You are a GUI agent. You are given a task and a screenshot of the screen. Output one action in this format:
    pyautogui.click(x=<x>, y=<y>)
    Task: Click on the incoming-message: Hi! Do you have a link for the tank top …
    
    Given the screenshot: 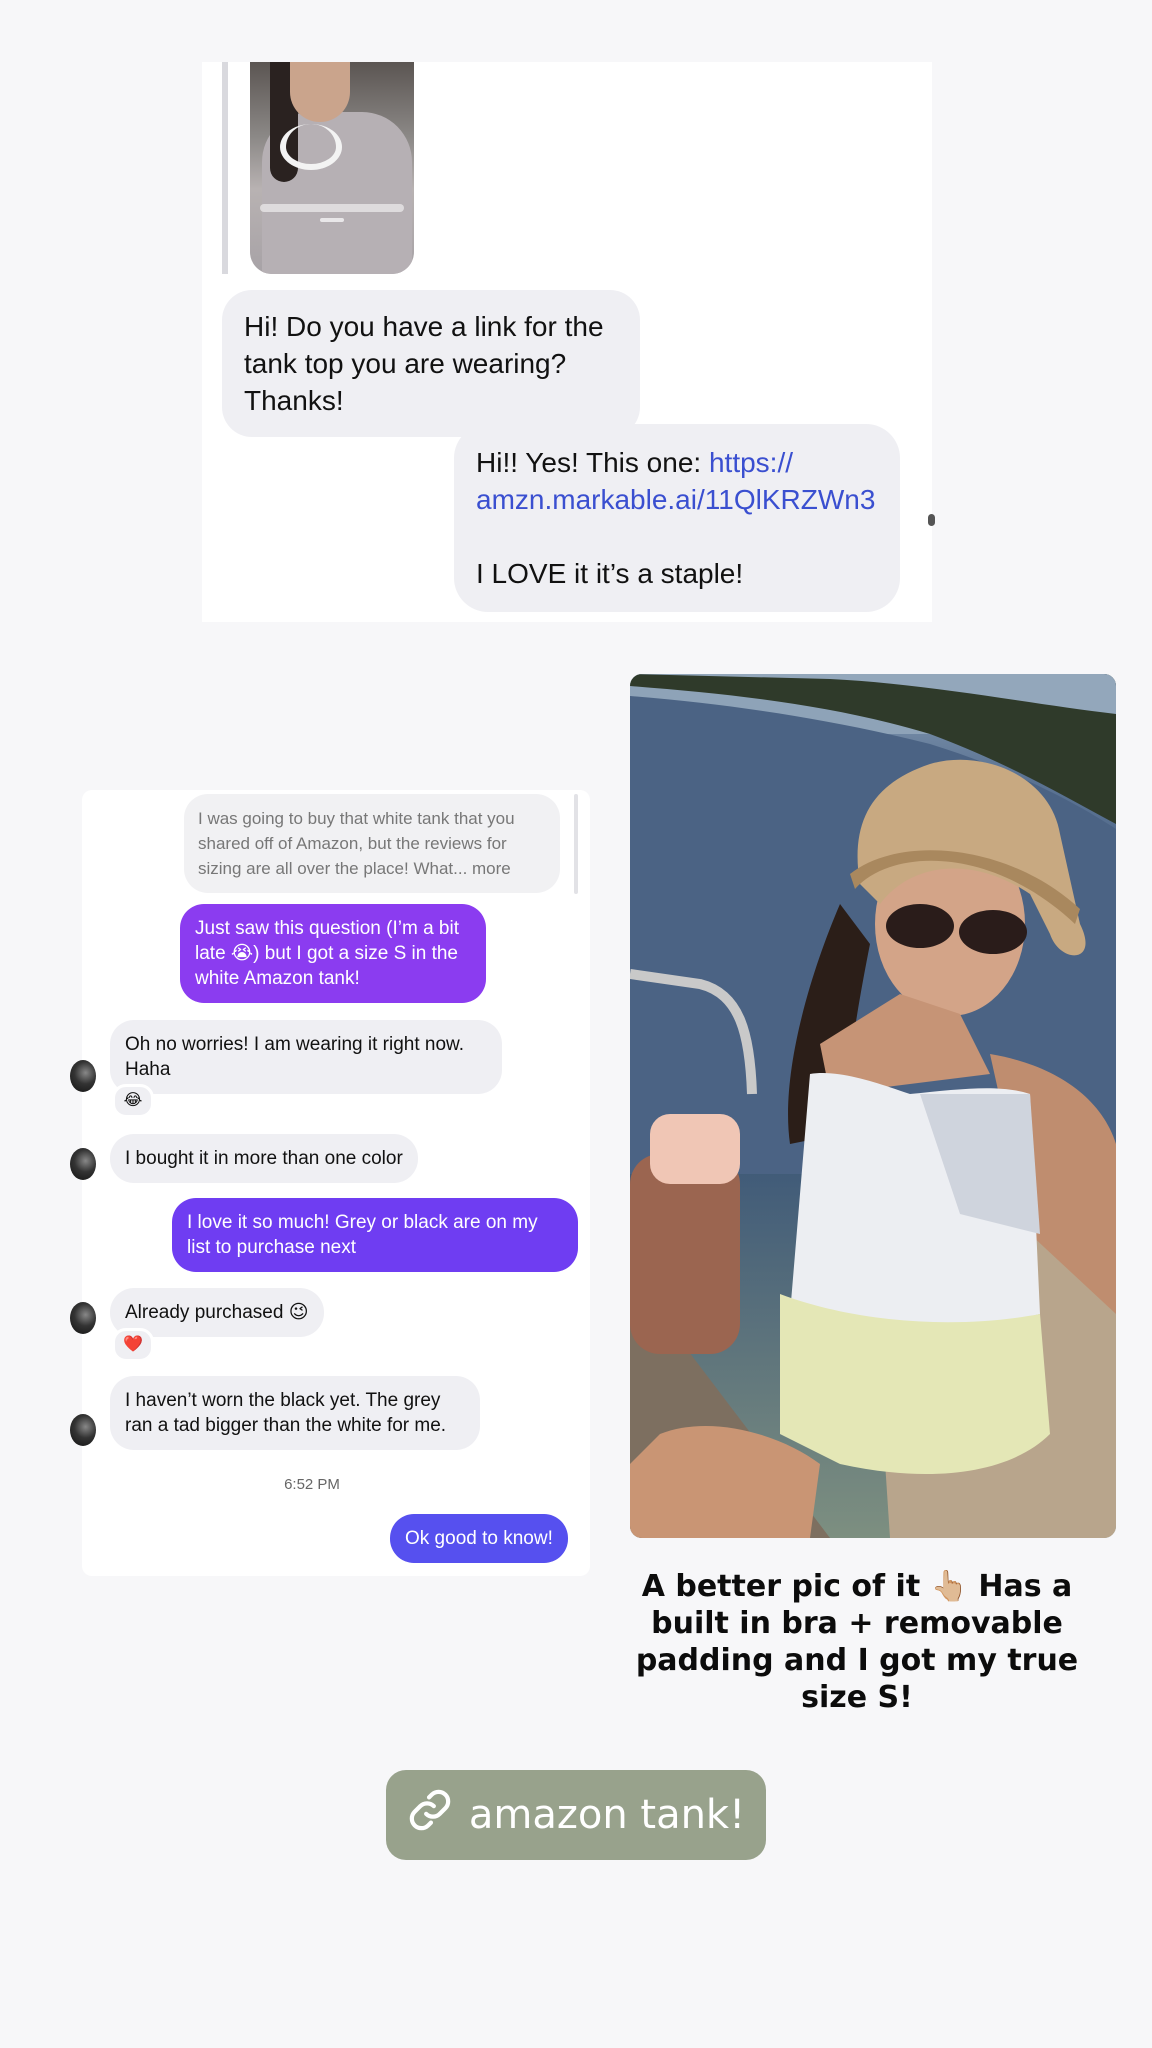 What is the action you would take?
    pyautogui.click(x=431, y=363)
    